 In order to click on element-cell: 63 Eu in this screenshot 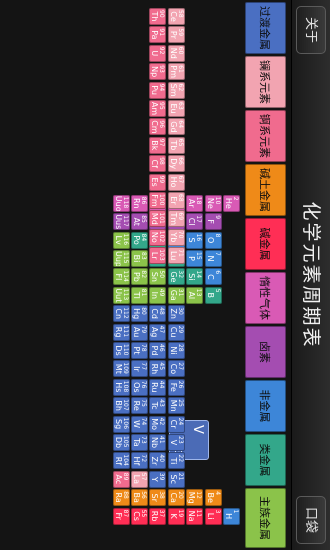, I will do `click(176, 108)`.